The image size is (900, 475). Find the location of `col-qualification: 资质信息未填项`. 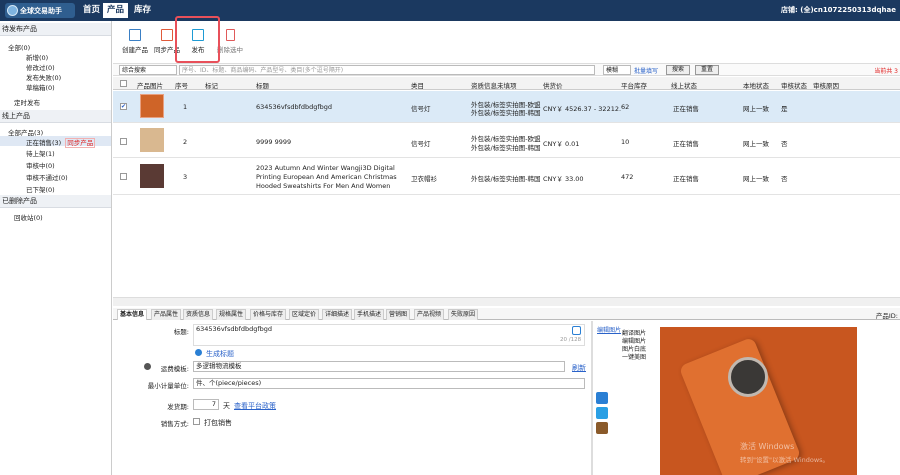

col-qualification: 资质信息未填项 is located at coordinates (494, 85).